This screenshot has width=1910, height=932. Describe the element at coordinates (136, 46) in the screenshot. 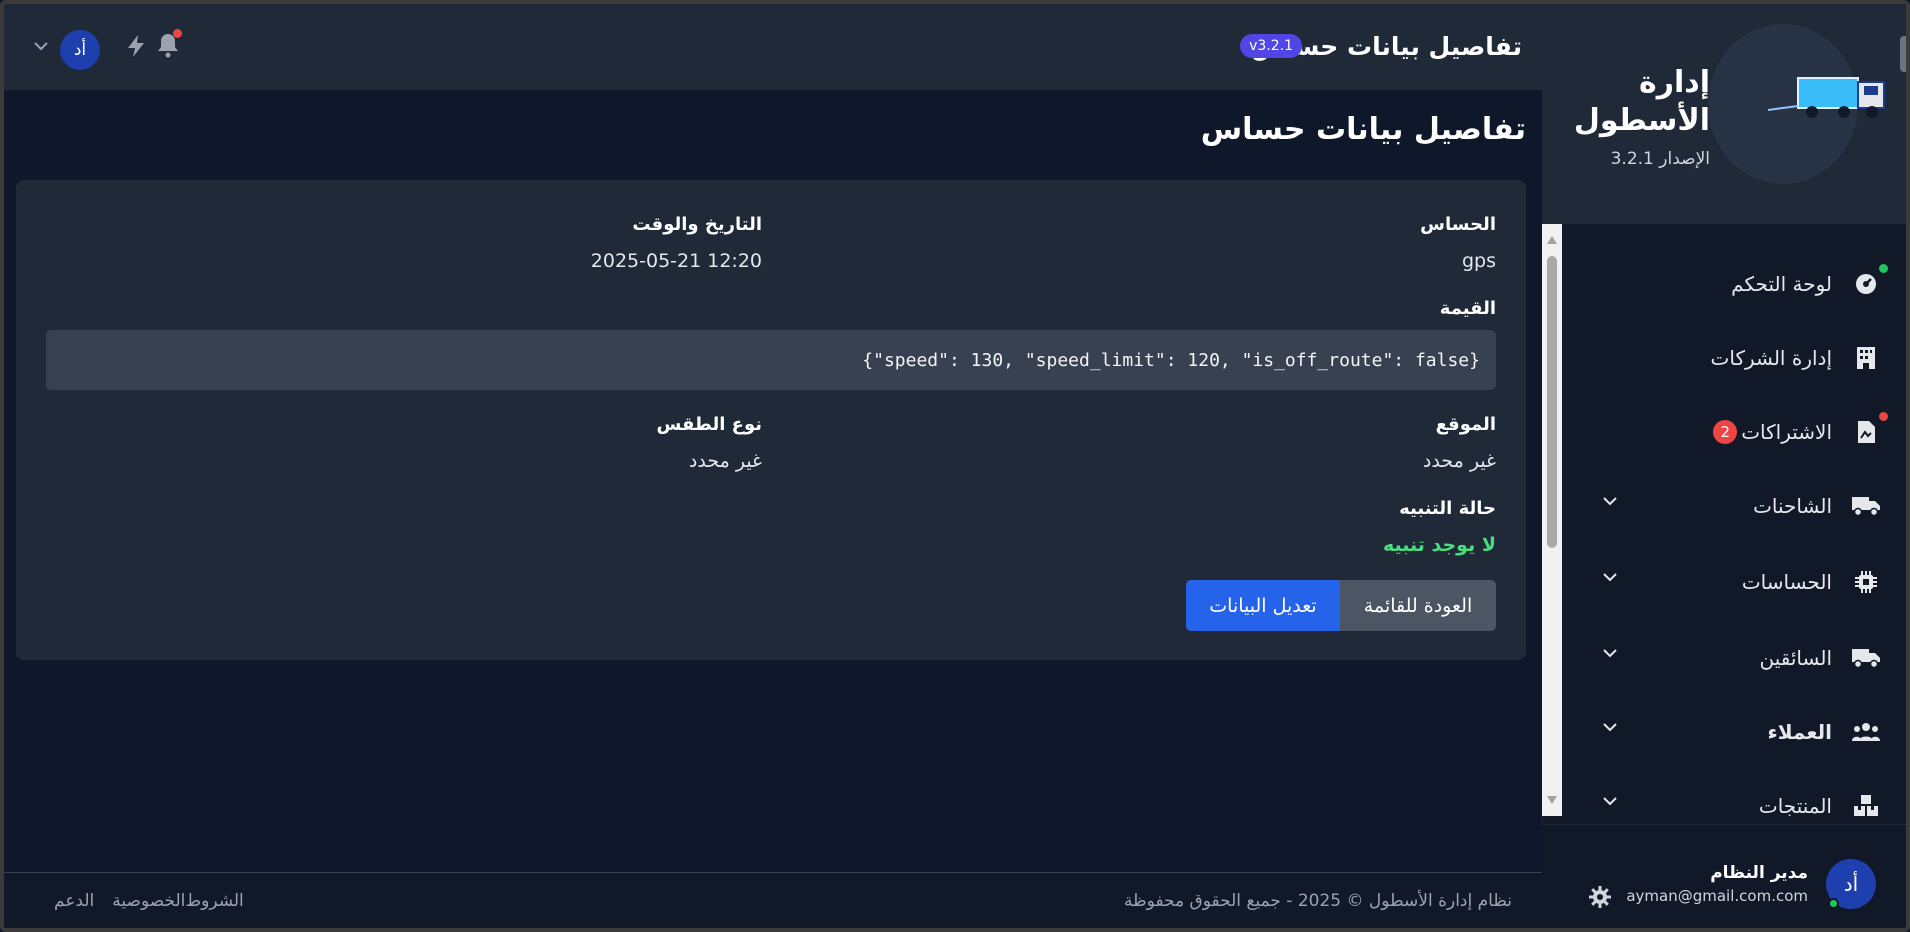

I see `bolt-icon` at that location.